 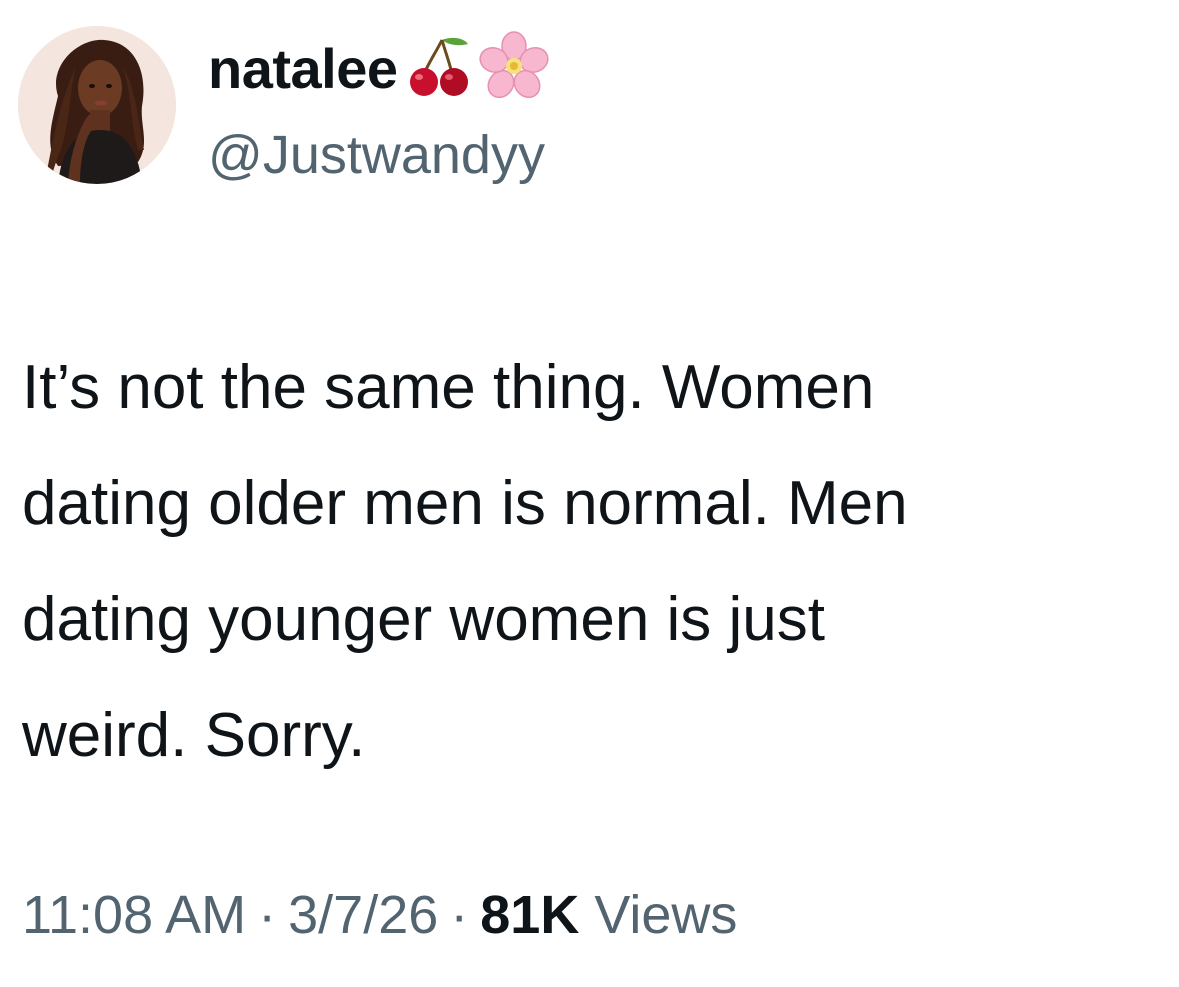 I want to click on cherry-blossom-emoji, so click(x=514, y=68).